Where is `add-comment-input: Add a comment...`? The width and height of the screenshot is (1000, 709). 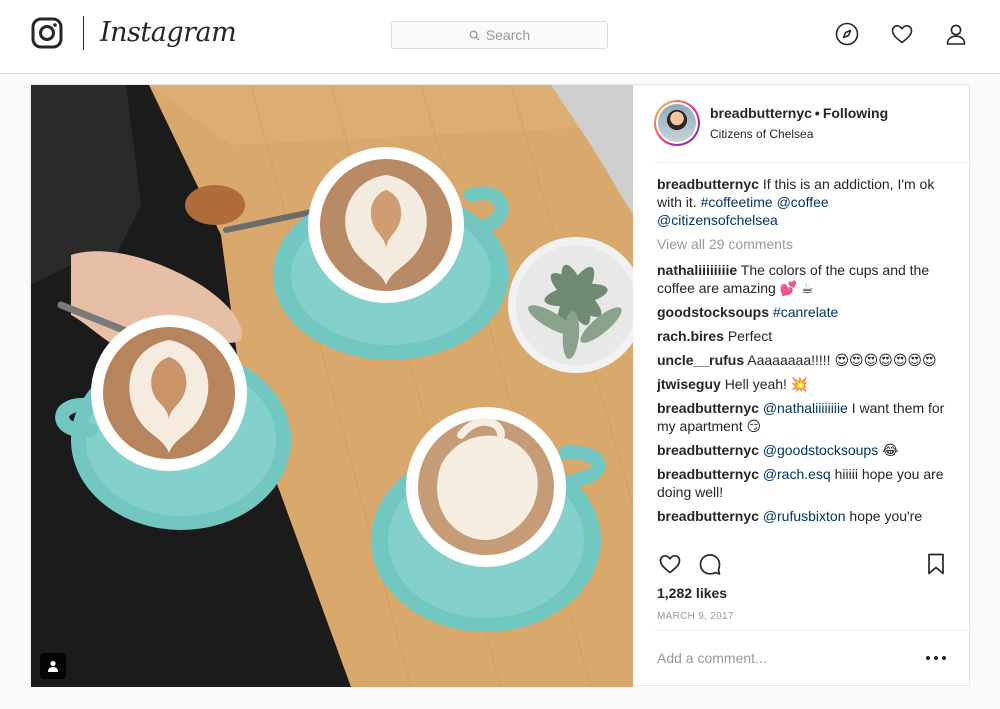 add-comment-input: Add a comment... is located at coordinates (782, 658).